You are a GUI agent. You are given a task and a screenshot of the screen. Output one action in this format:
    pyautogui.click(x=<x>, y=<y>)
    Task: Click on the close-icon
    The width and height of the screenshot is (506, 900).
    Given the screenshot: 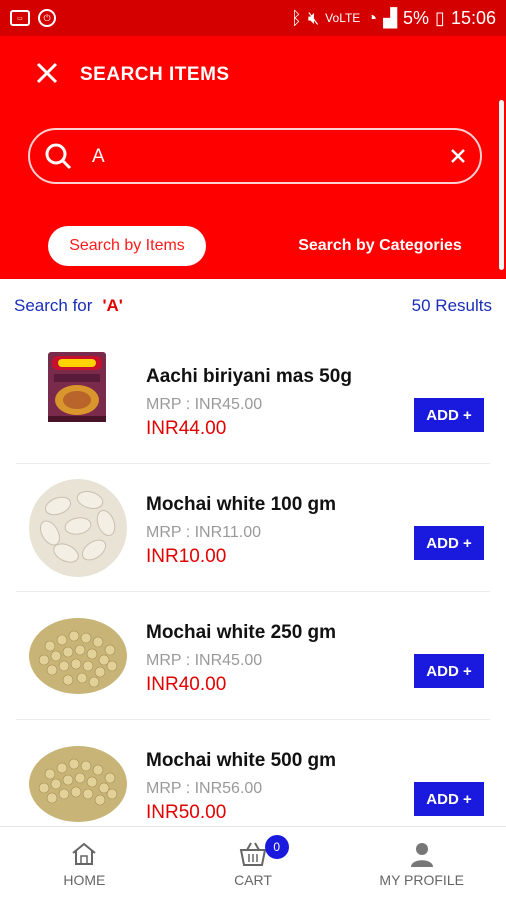 What is the action you would take?
    pyautogui.click(x=47, y=73)
    